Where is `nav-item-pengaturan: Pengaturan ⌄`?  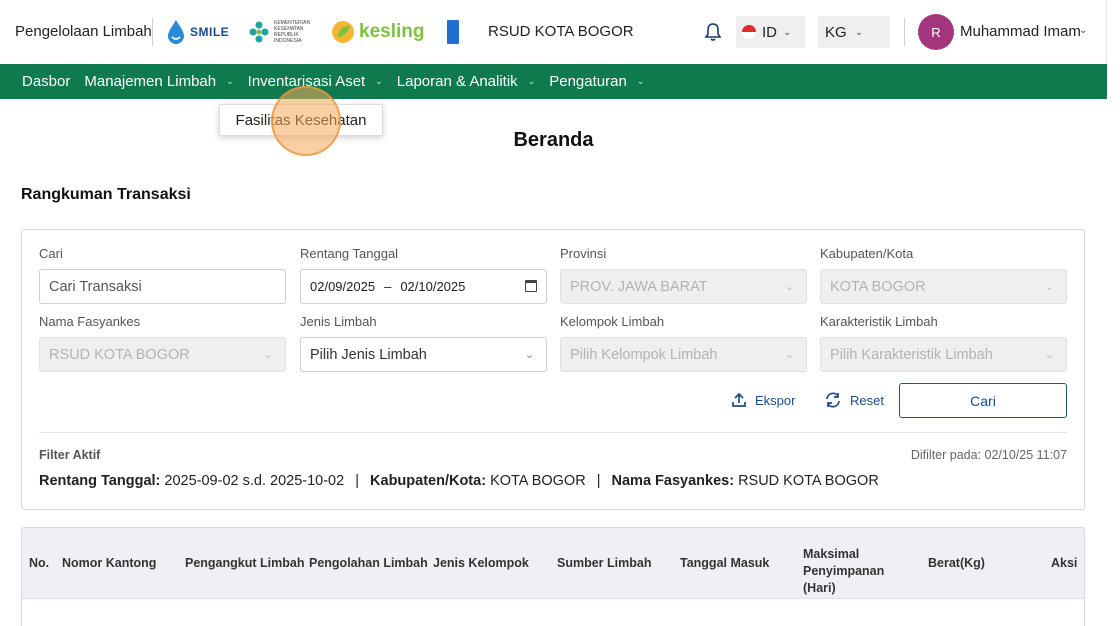
nav-item-pengaturan: Pengaturan ⌄ is located at coordinates (596, 81).